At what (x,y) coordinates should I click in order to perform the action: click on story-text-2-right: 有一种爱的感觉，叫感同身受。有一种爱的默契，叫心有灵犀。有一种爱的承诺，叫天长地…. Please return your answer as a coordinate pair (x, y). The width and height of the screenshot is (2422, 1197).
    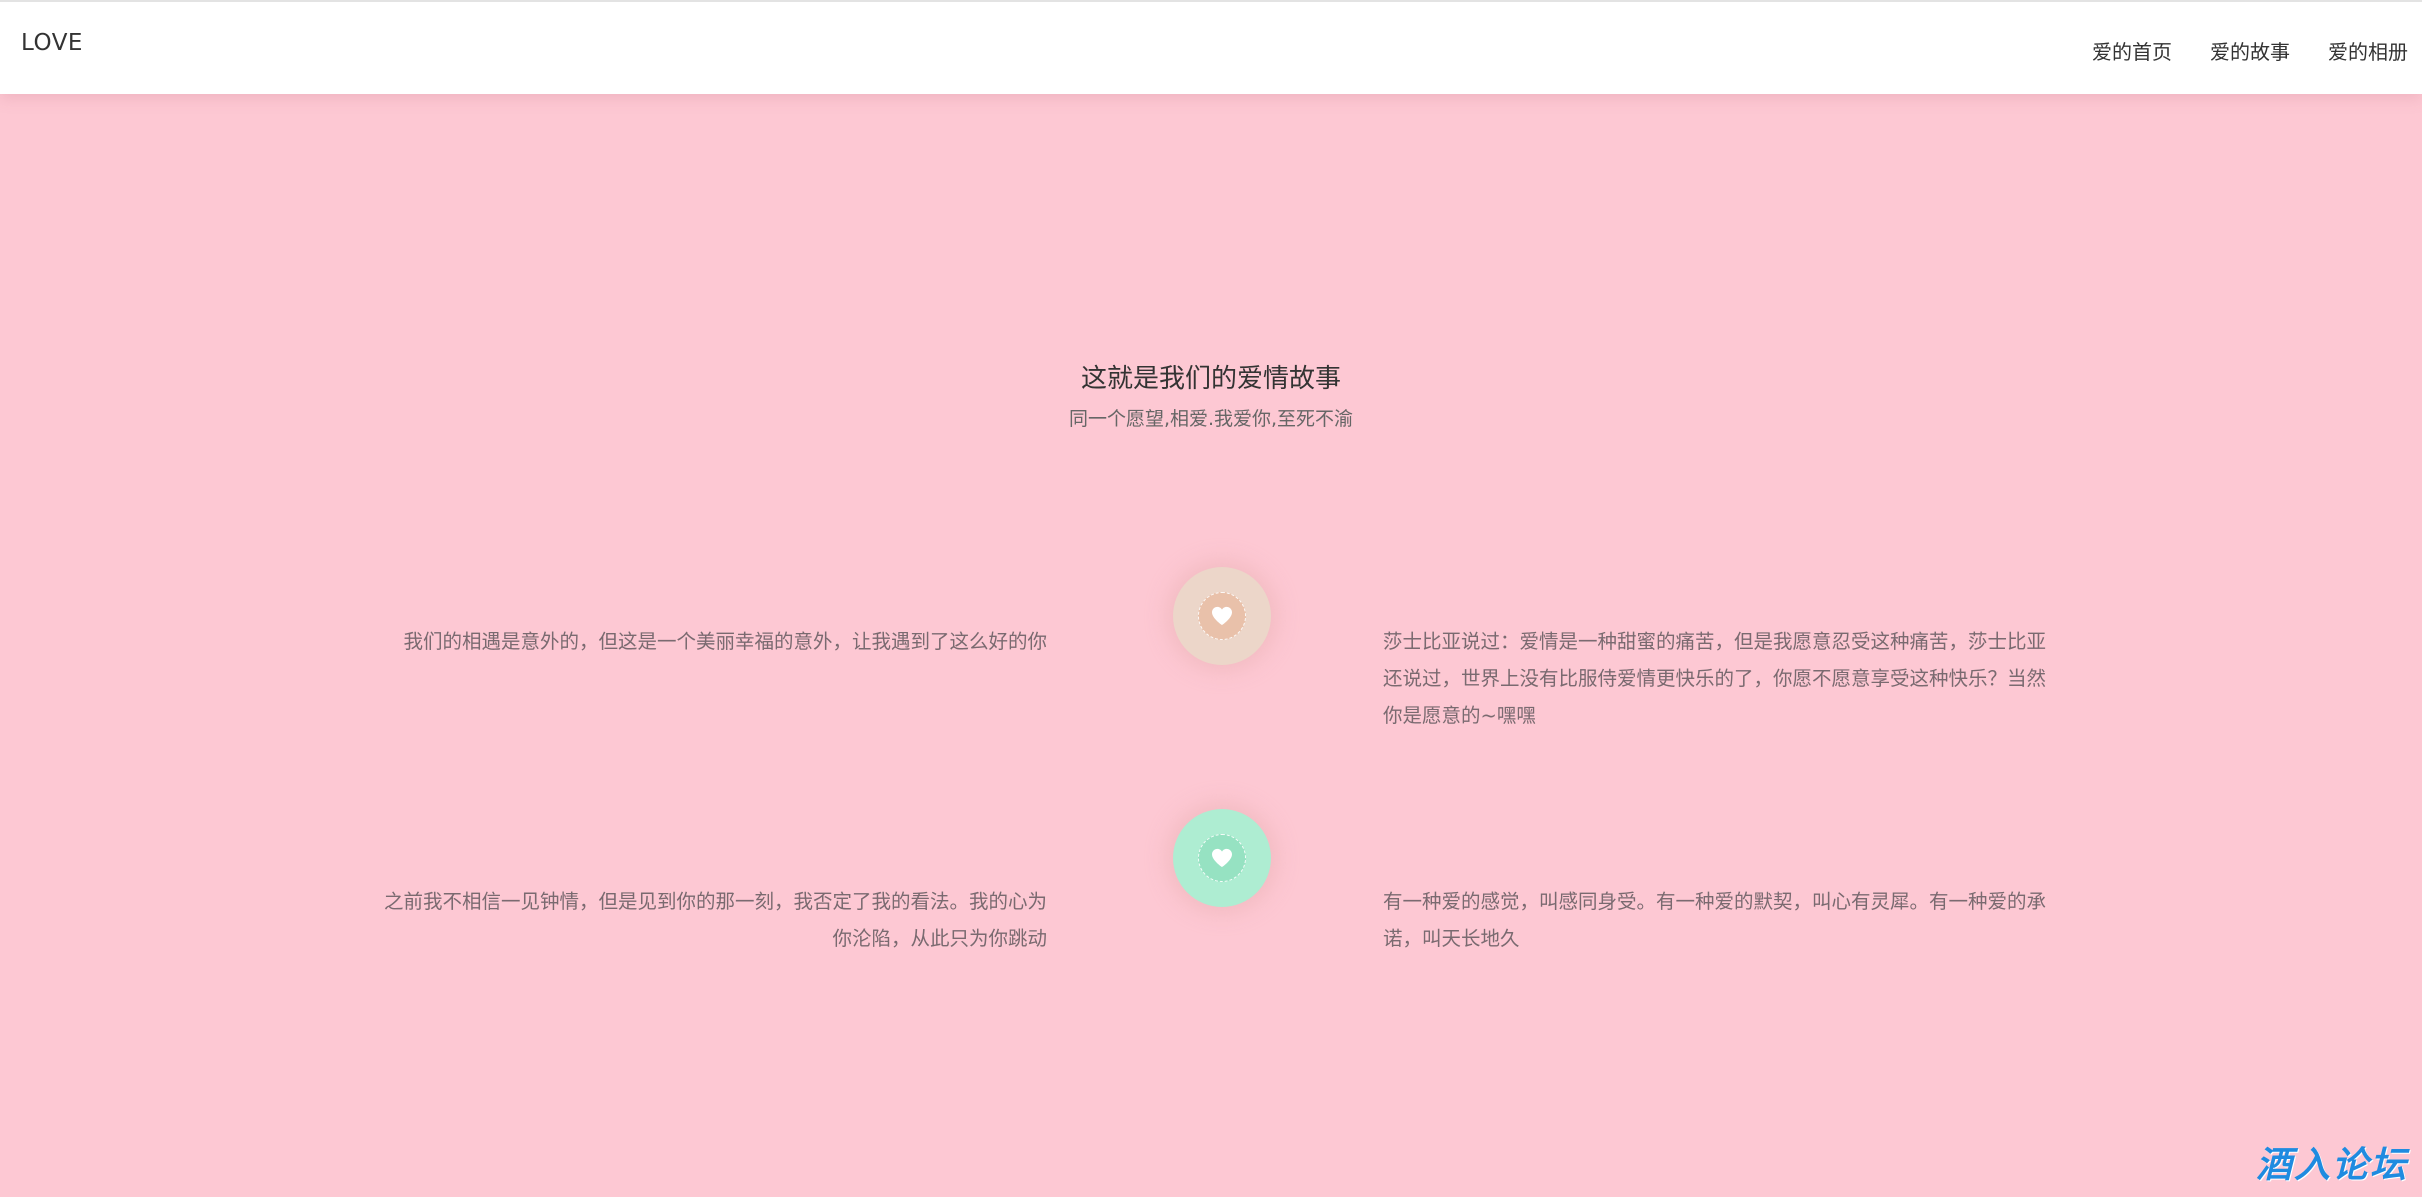
    Looking at the image, I should click on (1715, 920).